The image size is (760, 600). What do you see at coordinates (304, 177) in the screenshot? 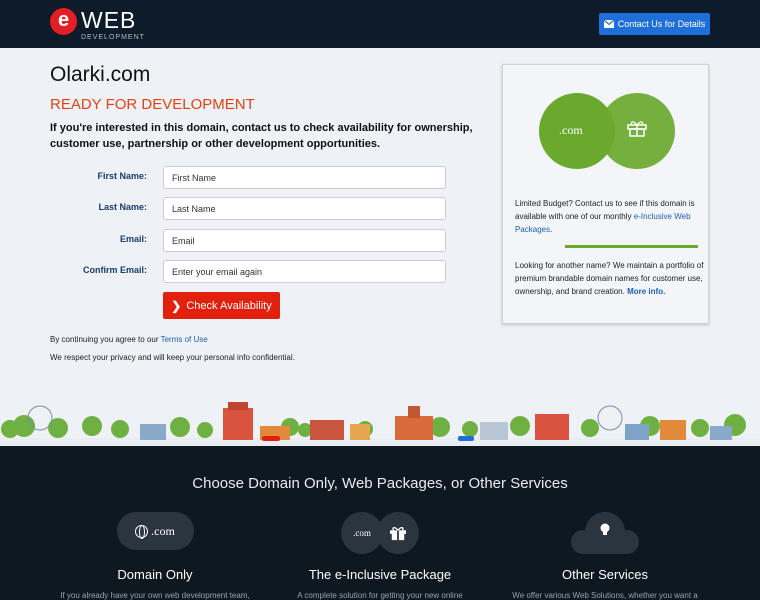
I see `first-name-input` at bounding box center [304, 177].